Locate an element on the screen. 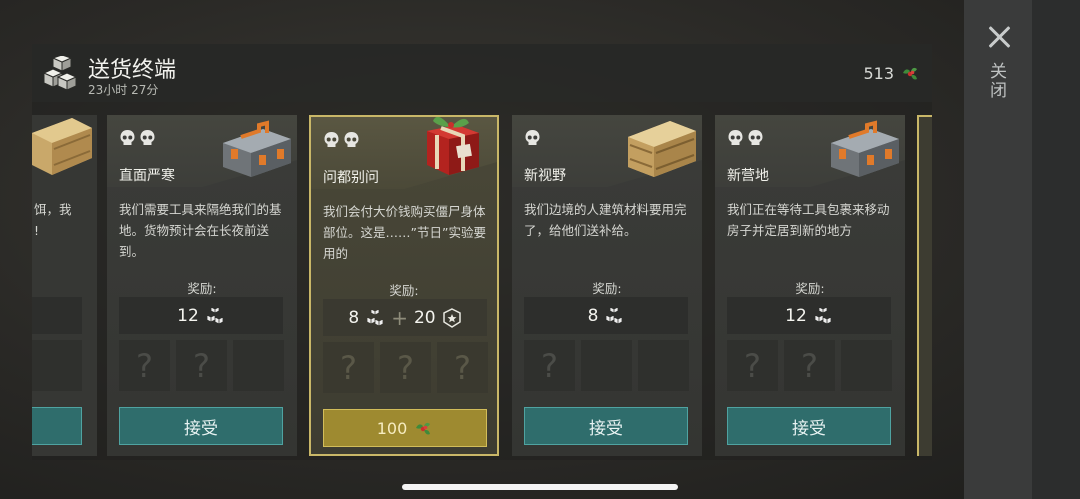 This screenshot has height=499, width=1080. currency-amount: 513 is located at coordinates (878, 73).